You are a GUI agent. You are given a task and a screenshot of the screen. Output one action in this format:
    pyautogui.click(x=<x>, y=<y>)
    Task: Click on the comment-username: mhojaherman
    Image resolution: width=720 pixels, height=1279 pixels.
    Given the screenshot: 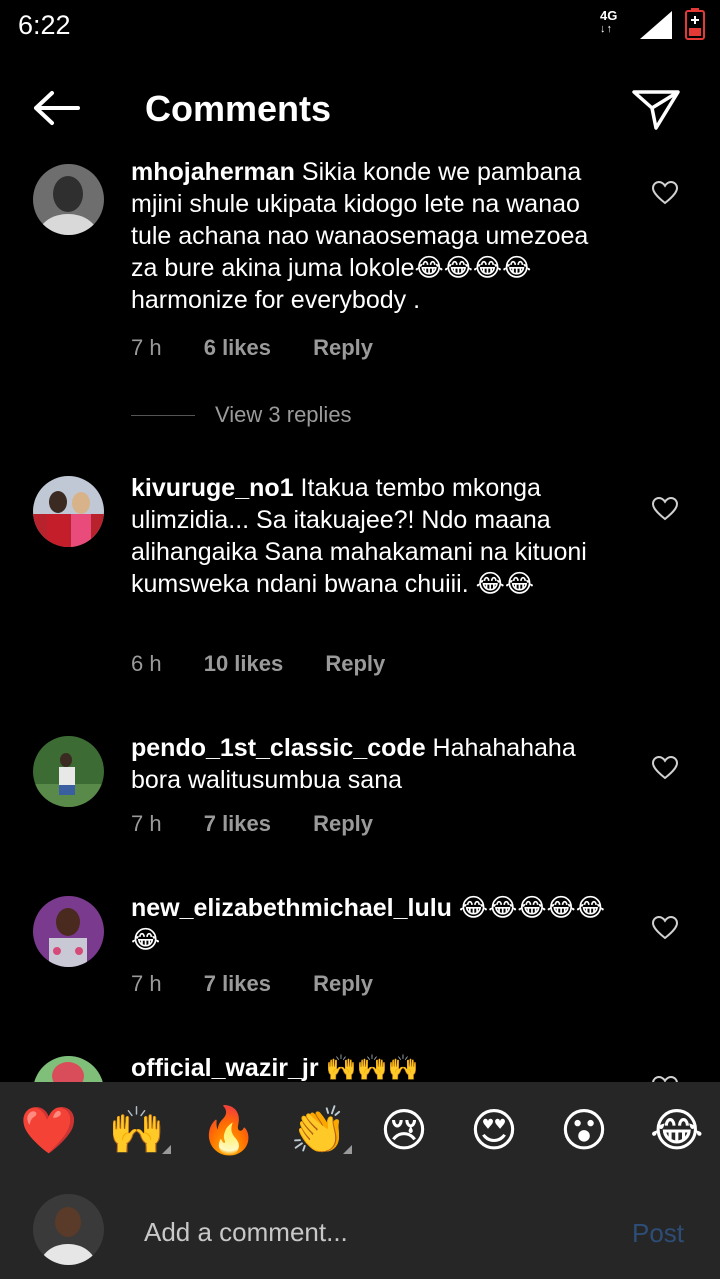 What is the action you would take?
    pyautogui.click(x=213, y=172)
    